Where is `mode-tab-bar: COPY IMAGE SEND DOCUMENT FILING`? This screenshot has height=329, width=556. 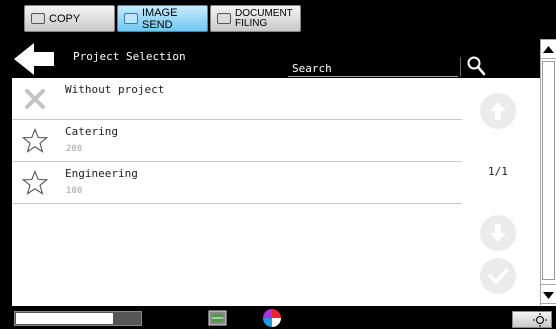 mode-tab-bar: COPY IMAGE SEND DOCUMENT FILING is located at coordinates (278, 17).